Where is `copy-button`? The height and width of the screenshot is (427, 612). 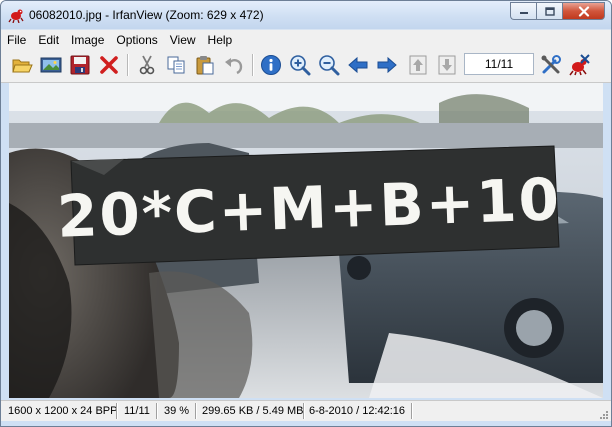
copy-button is located at coordinates (176, 65).